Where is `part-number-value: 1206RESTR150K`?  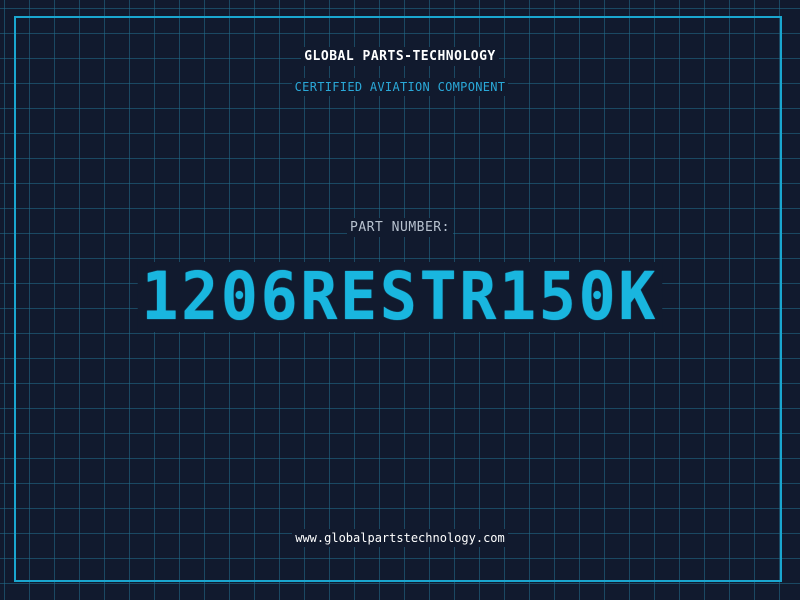 part-number-value: 1206RESTR150K is located at coordinates (400, 297).